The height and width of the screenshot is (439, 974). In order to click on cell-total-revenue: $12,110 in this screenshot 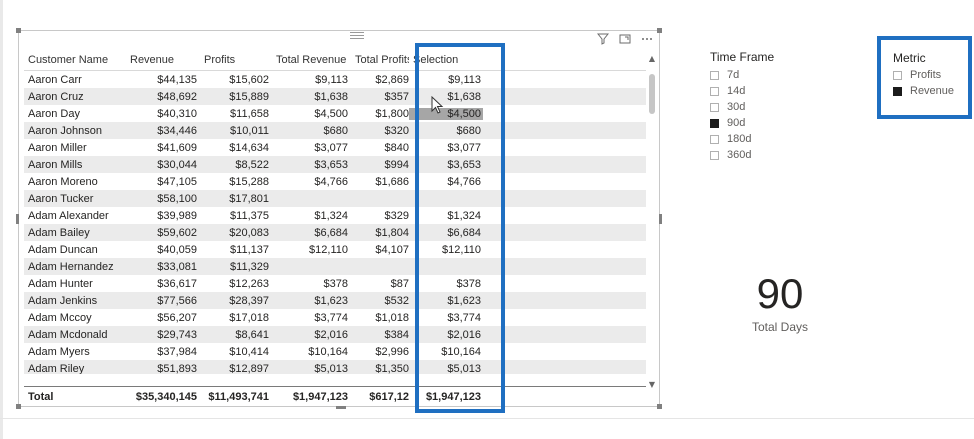, I will do `click(311, 250)`.